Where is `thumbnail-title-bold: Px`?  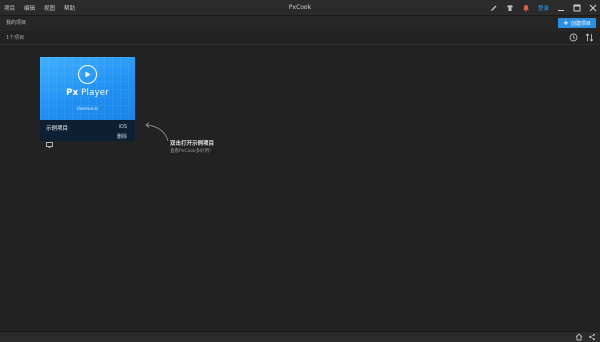
thumbnail-title-bold: Px is located at coordinates (72, 93).